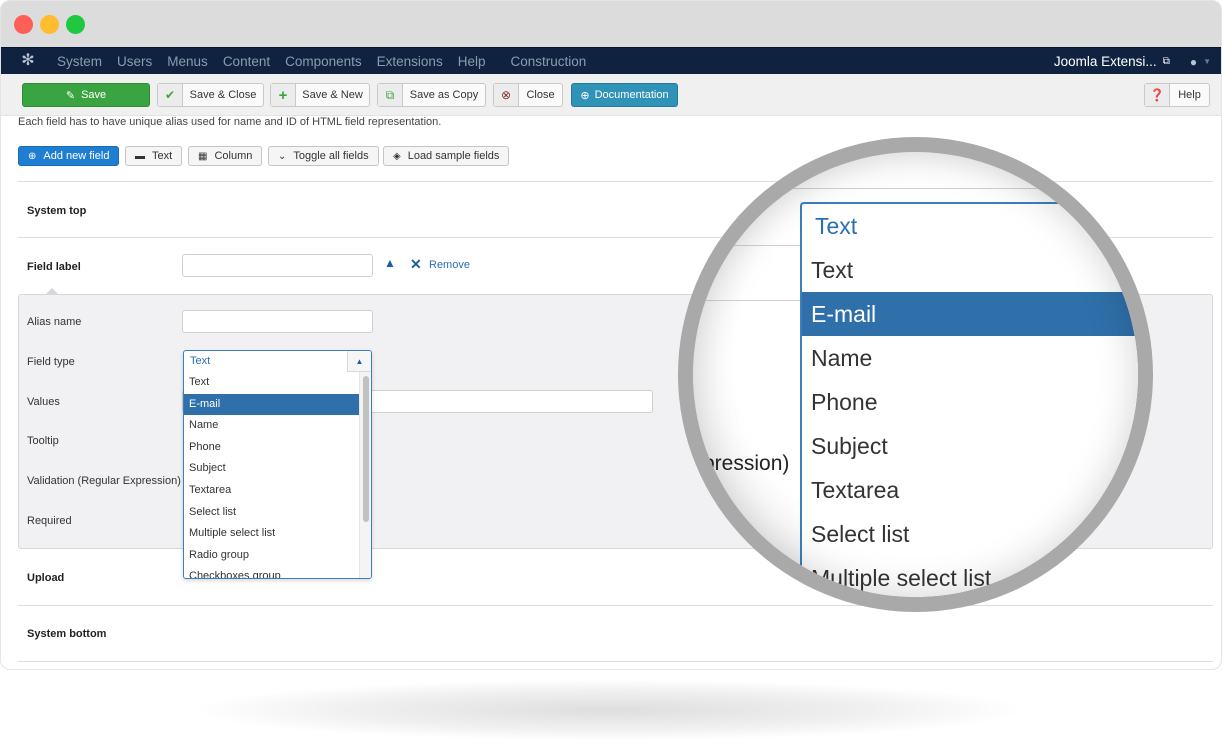 The image size is (1222, 748). What do you see at coordinates (842, 358) in the screenshot?
I see `magnified-option: Name` at bounding box center [842, 358].